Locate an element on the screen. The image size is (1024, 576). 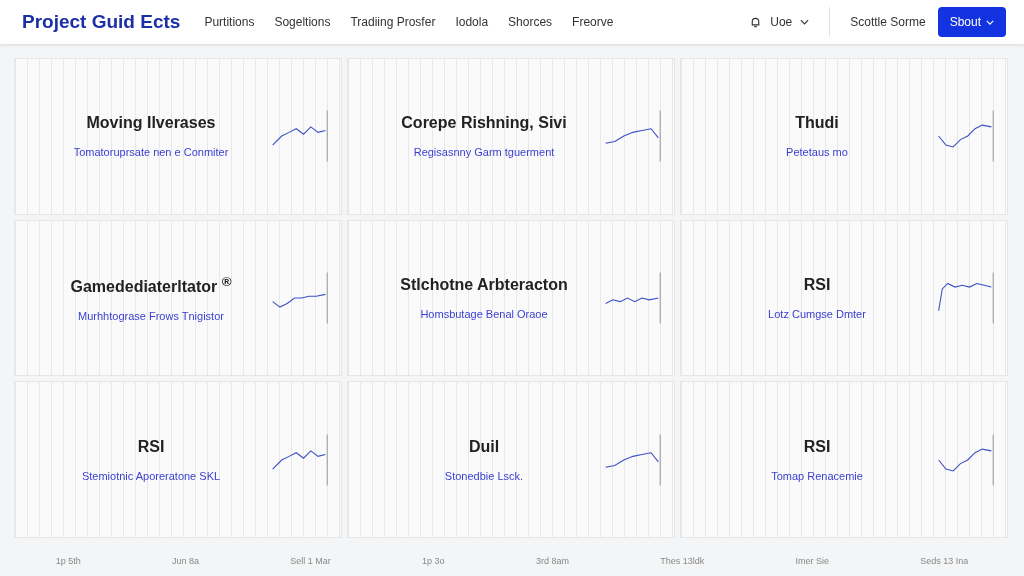
nav-link: Iodola is located at coordinates (472, 22).